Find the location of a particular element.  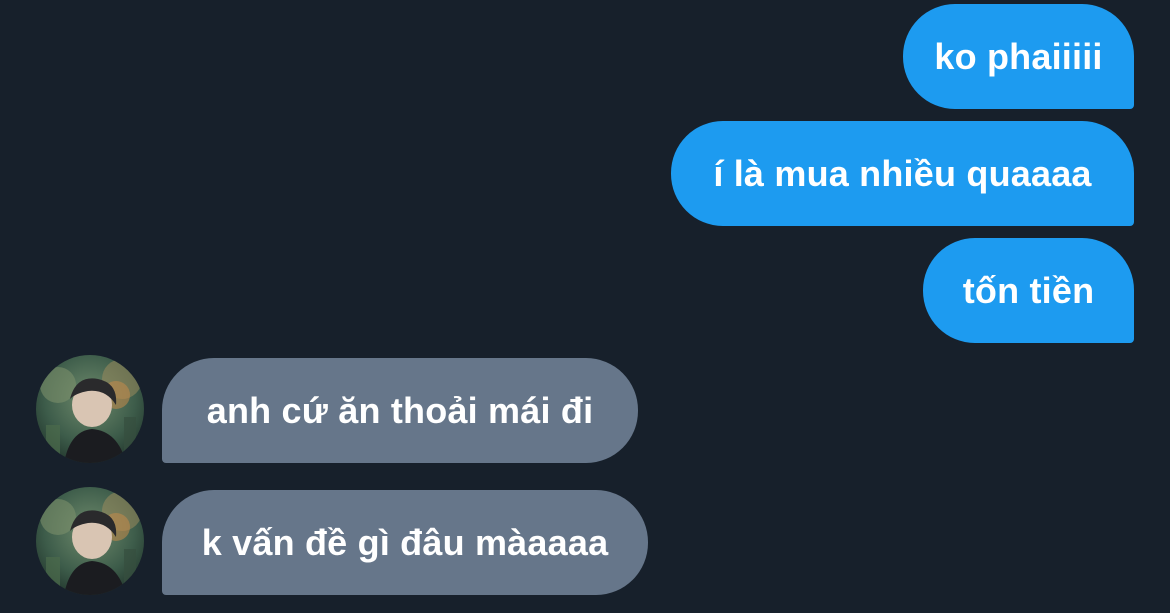

message-text: k vấn đề gì đâu màaaaa is located at coordinates (405, 542).